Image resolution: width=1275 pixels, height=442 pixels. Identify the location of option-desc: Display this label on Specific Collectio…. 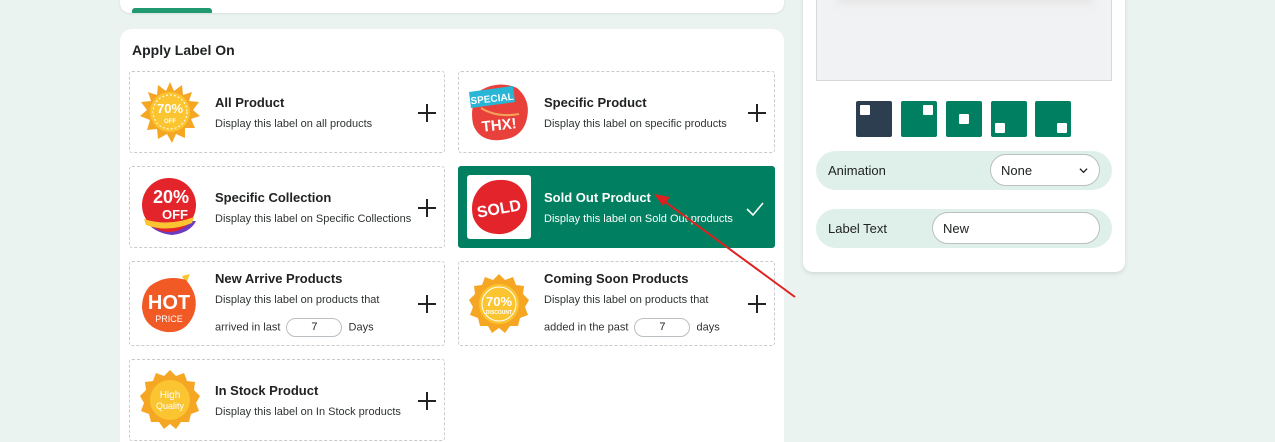
(313, 219).